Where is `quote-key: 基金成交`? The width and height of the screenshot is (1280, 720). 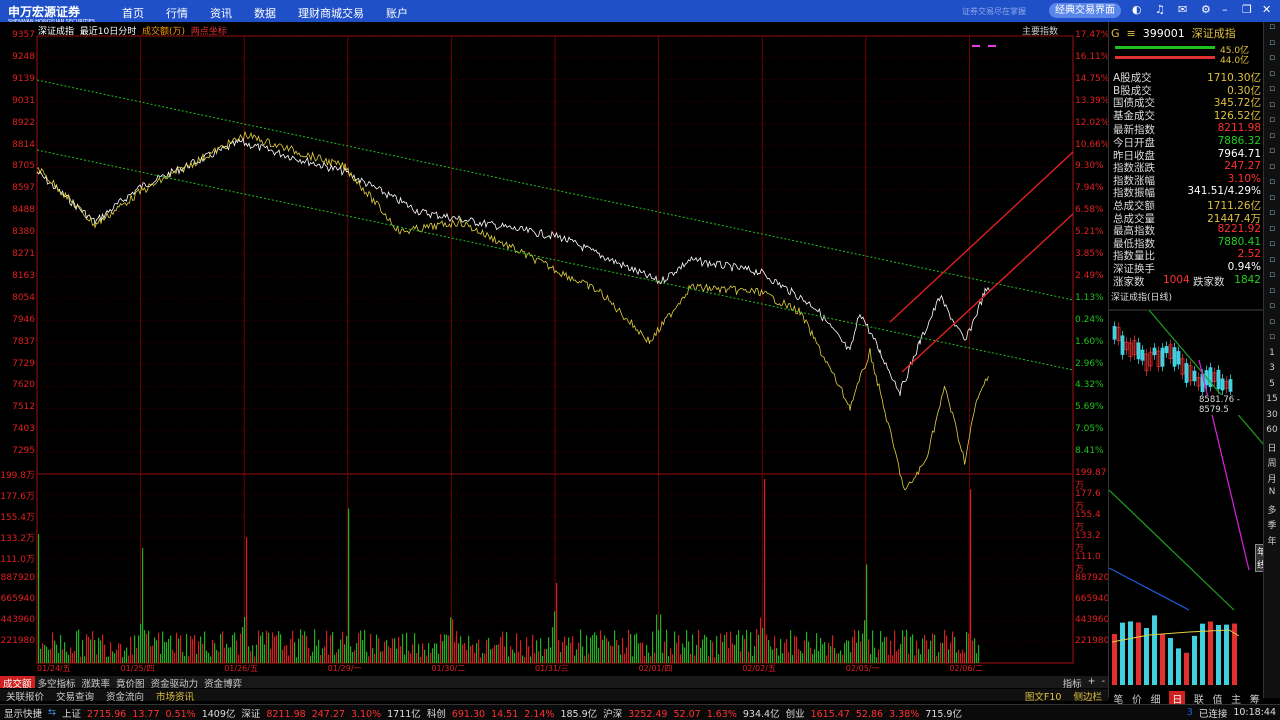 quote-key: 基金成交 is located at coordinates (1134, 115).